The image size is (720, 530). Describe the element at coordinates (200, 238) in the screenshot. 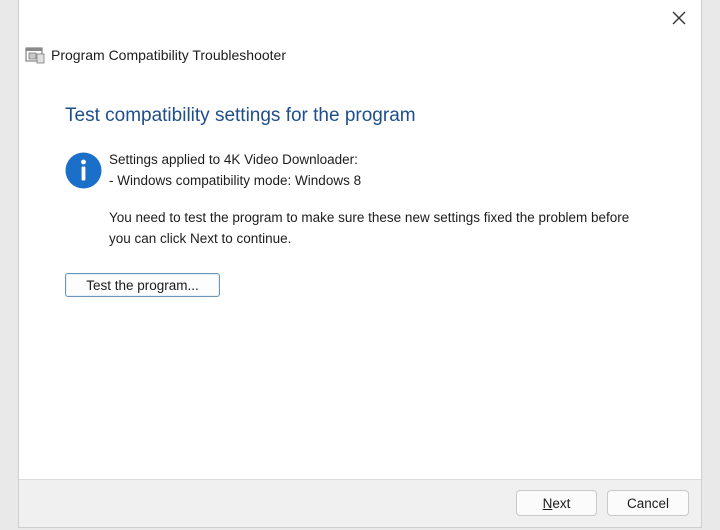

I see `instruction-text-line2: you can click Next to continue.` at that location.